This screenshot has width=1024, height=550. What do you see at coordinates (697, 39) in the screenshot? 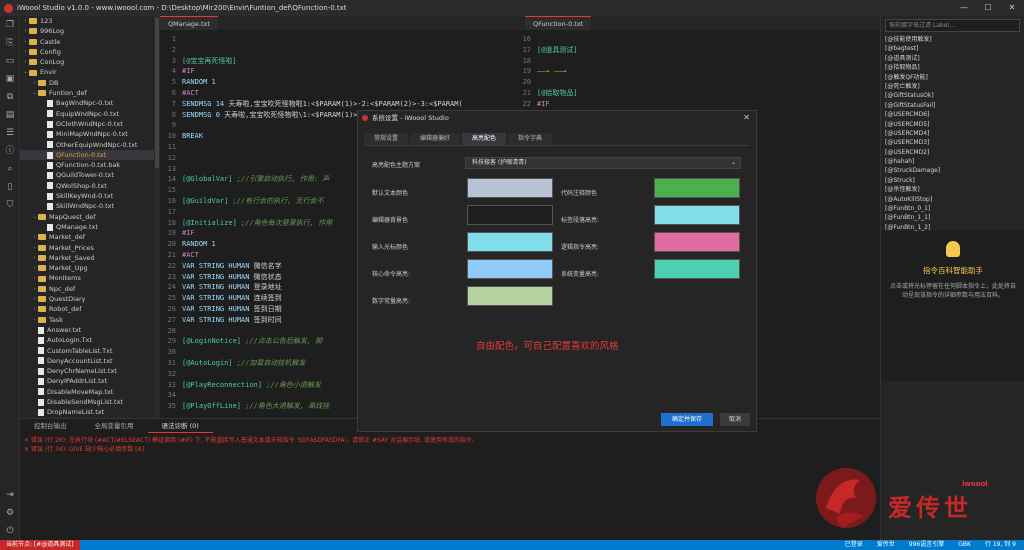
I see `code-line: 16` at bounding box center [697, 39].